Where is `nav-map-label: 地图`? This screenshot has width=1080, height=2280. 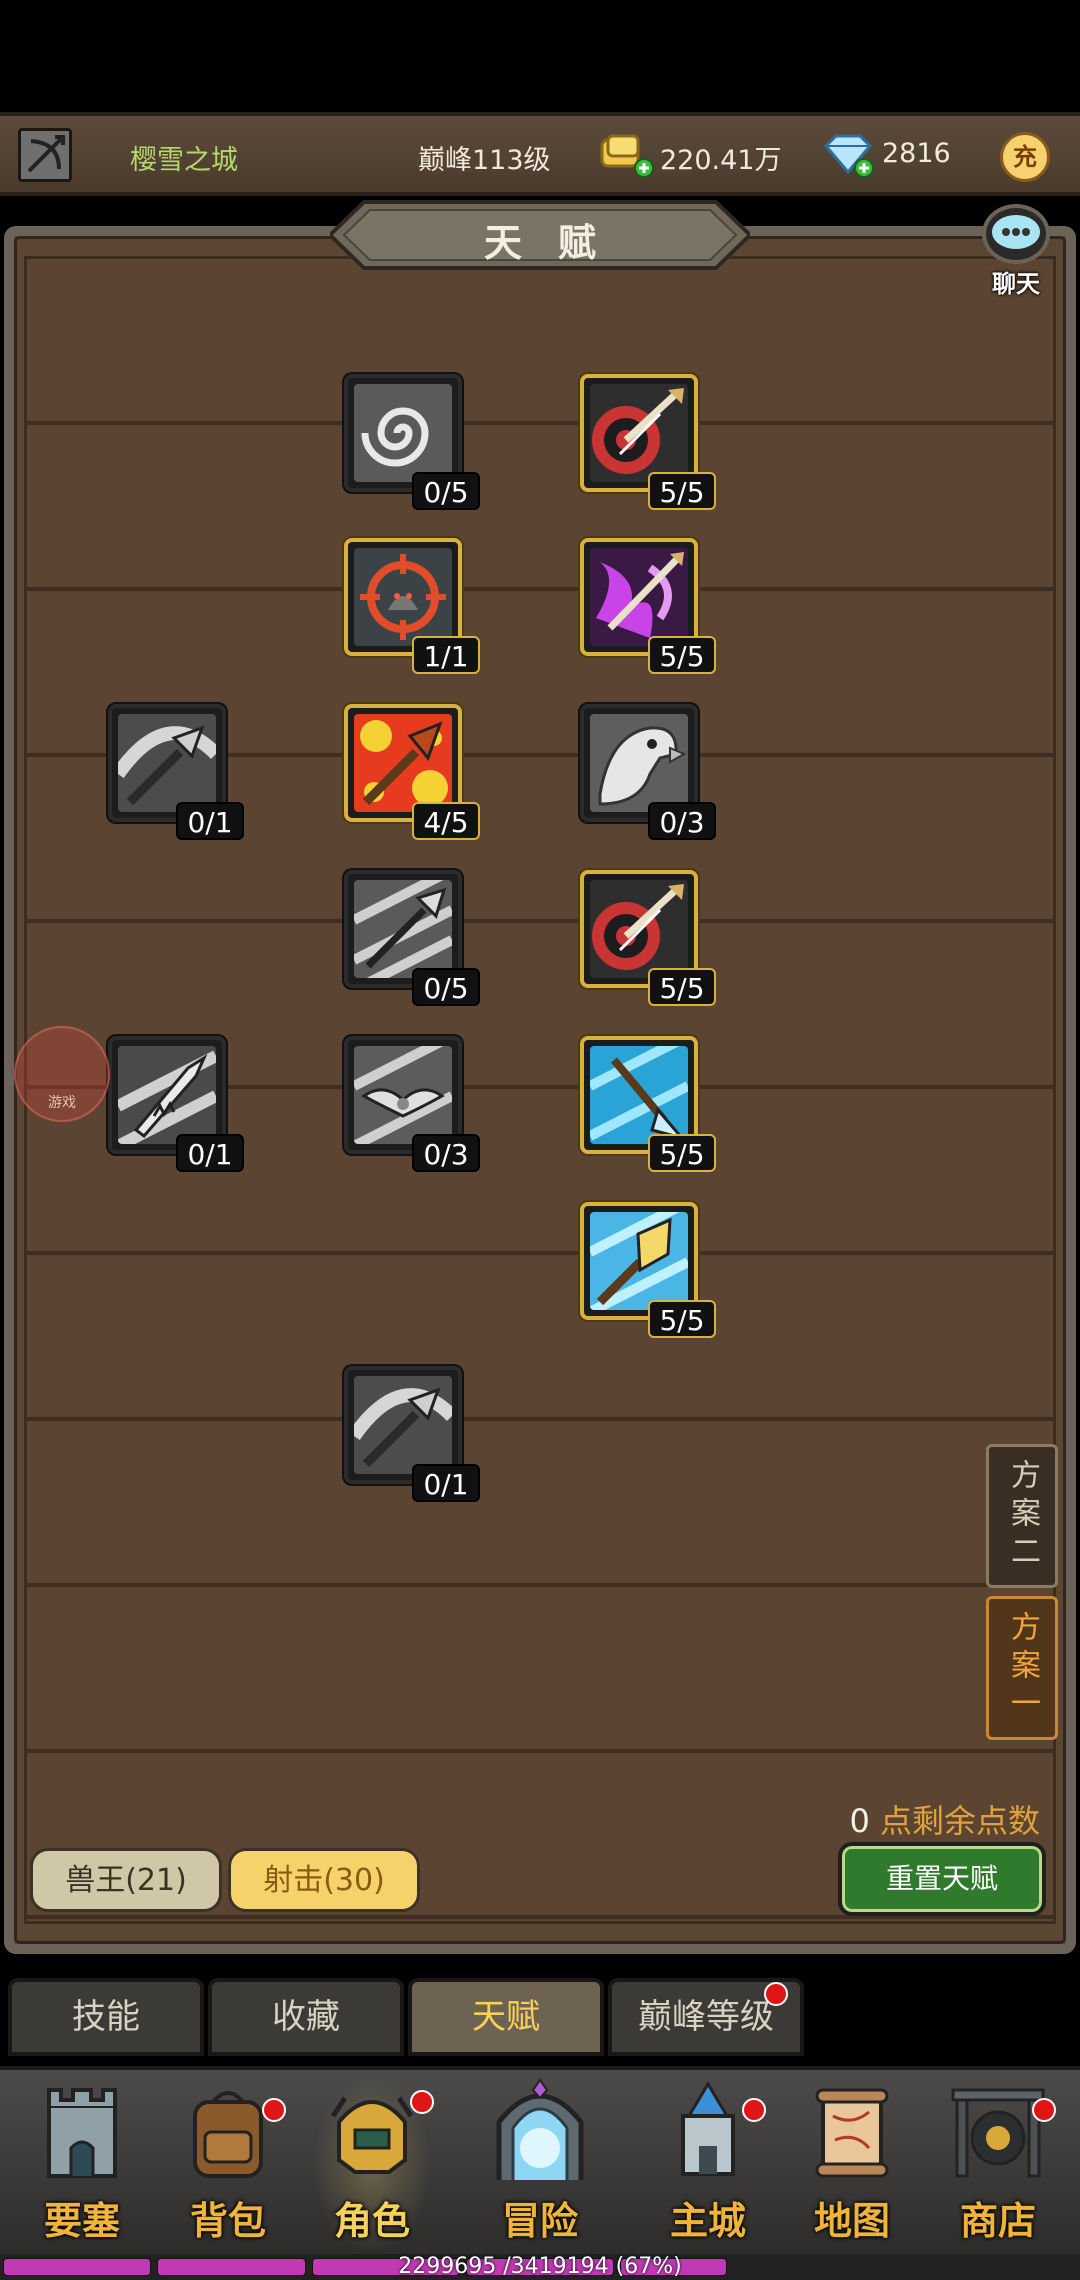 nav-map-label: 地图 is located at coordinates (851, 2221).